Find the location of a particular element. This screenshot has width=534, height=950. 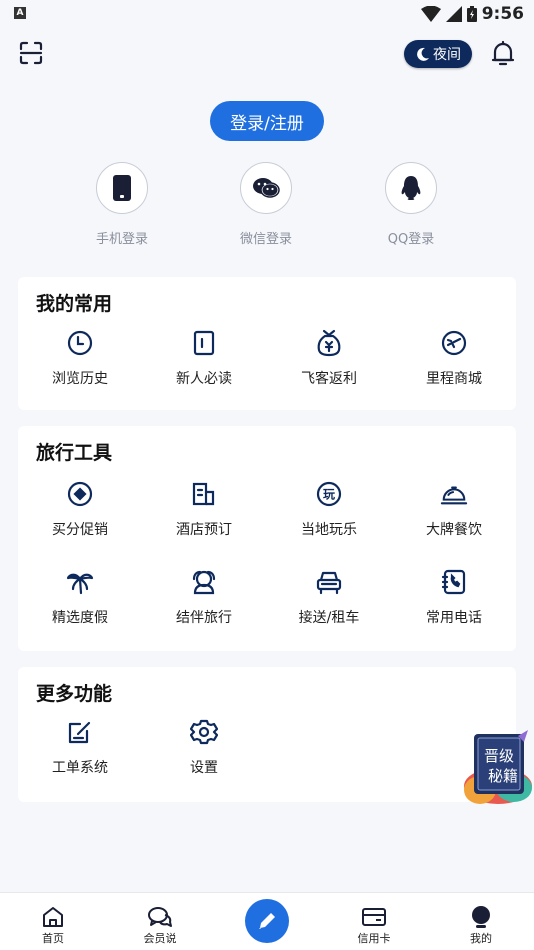

nav-mine: 我的 is located at coordinates (481, 925).